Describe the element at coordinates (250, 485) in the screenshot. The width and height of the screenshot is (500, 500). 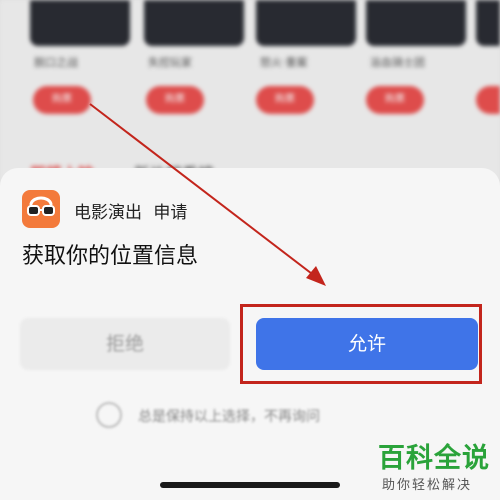
I see `home-indicator` at that location.